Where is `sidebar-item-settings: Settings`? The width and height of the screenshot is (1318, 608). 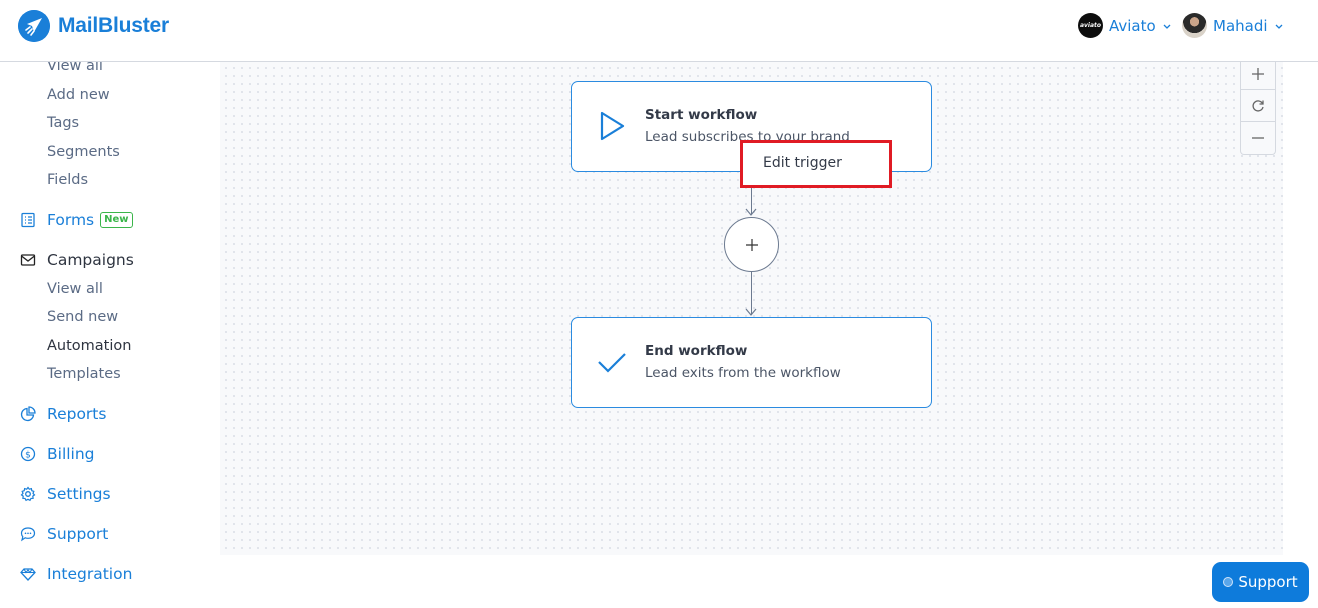
sidebar-item-settings: Settings is located at coordinates (65, 494).